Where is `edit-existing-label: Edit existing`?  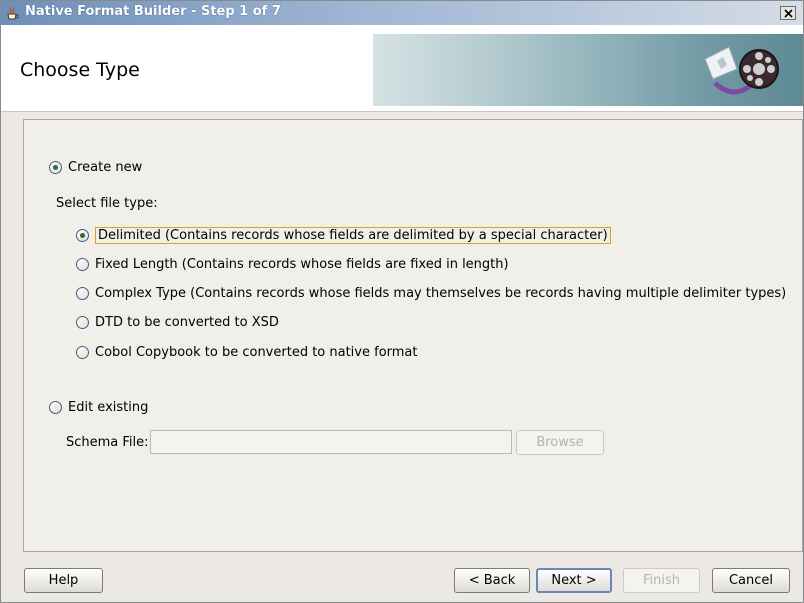 edit-existing-label: Edit existing is located at coordinates (108, 407).